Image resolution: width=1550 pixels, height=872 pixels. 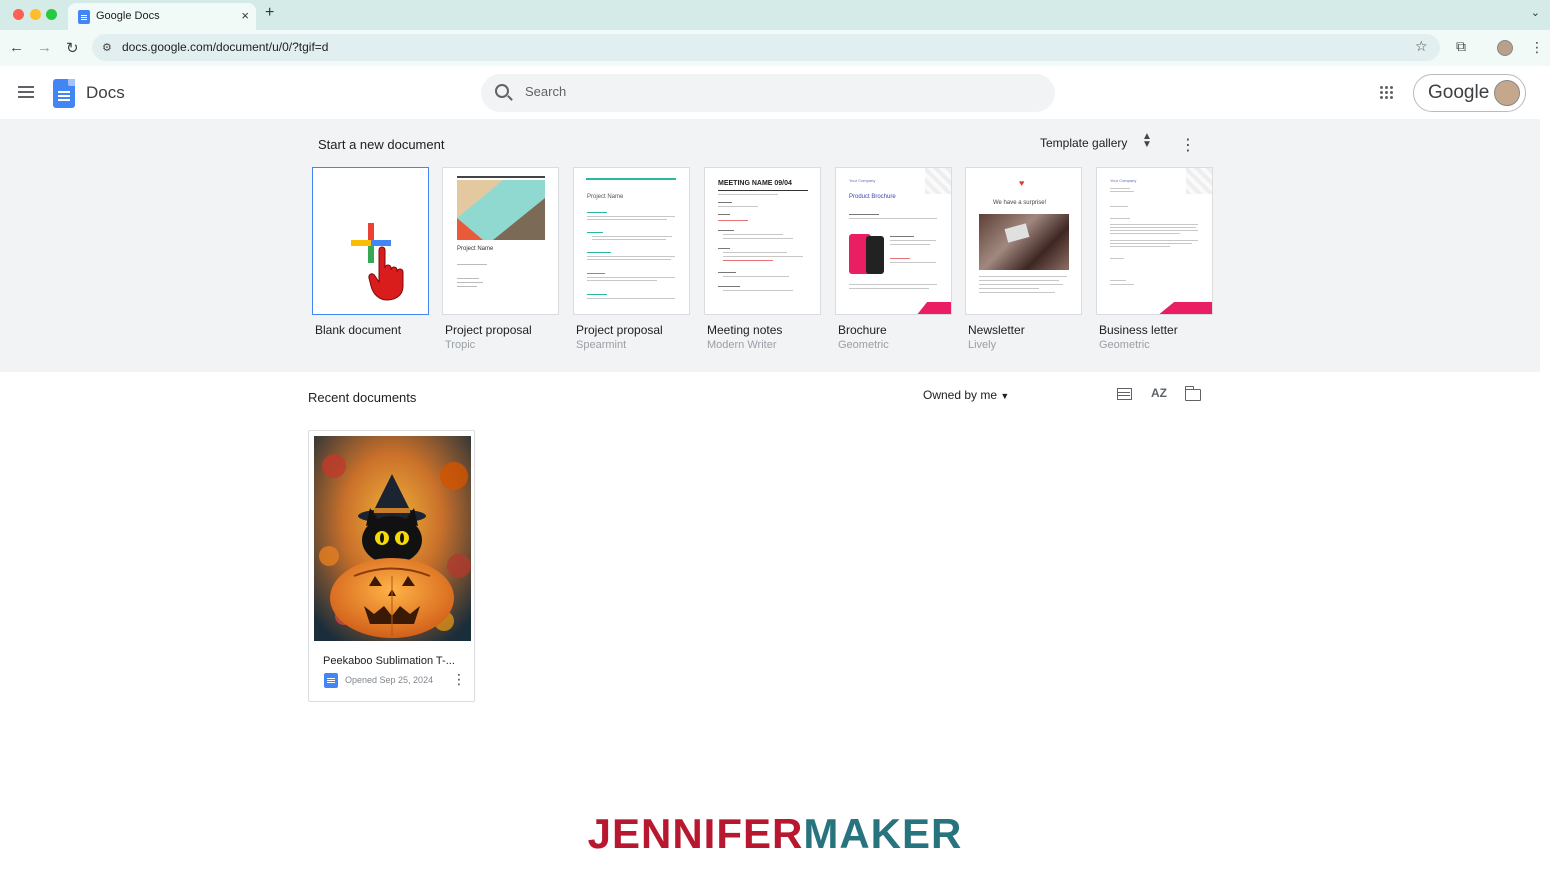 I want to click on template-gallery-button: Template gallery, so click(x=1083, y=143).